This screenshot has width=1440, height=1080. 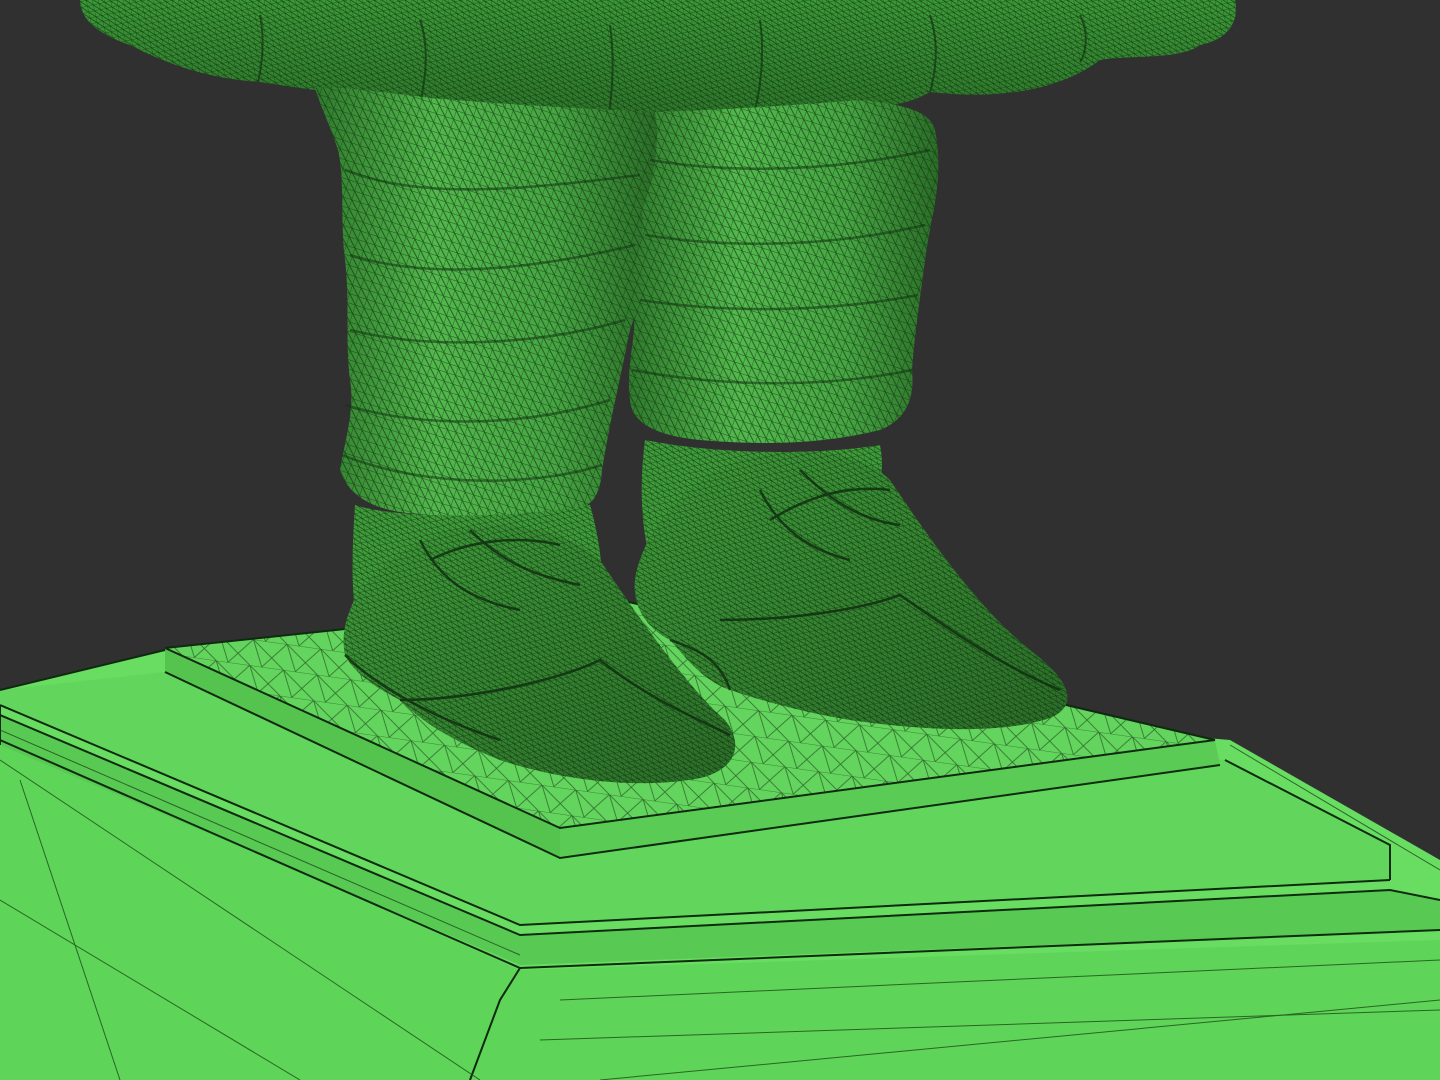 I want to click on left-trouser-leg, so click(x=486, y=302).